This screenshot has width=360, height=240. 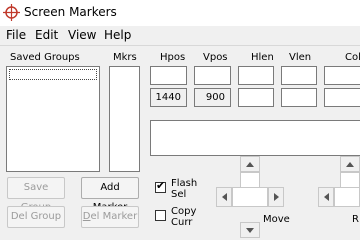 I want to click on vlen-header: Vlen, so click(x=300, y=57).